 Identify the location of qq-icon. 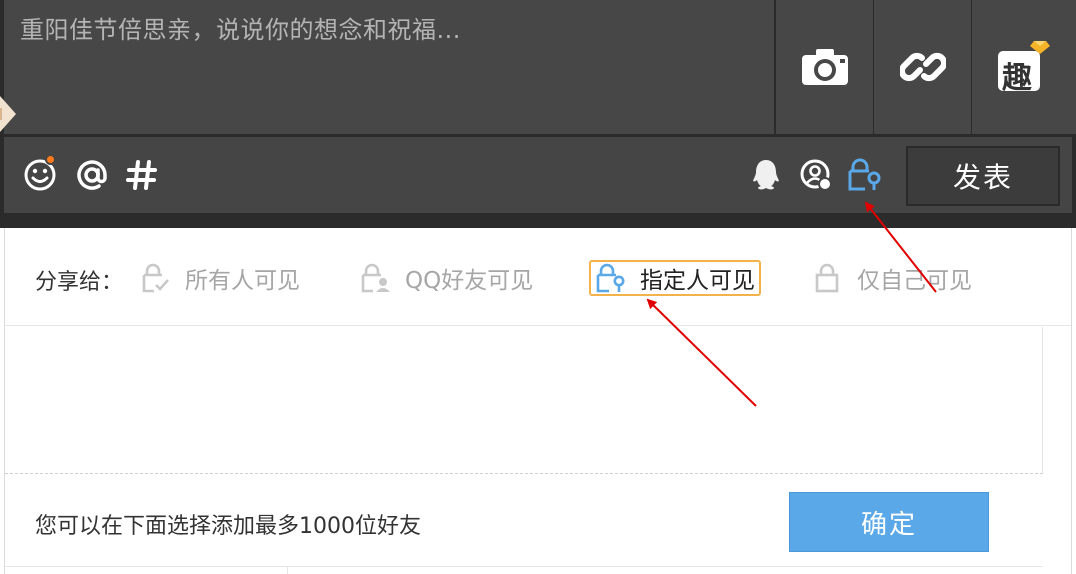
(766, 175).